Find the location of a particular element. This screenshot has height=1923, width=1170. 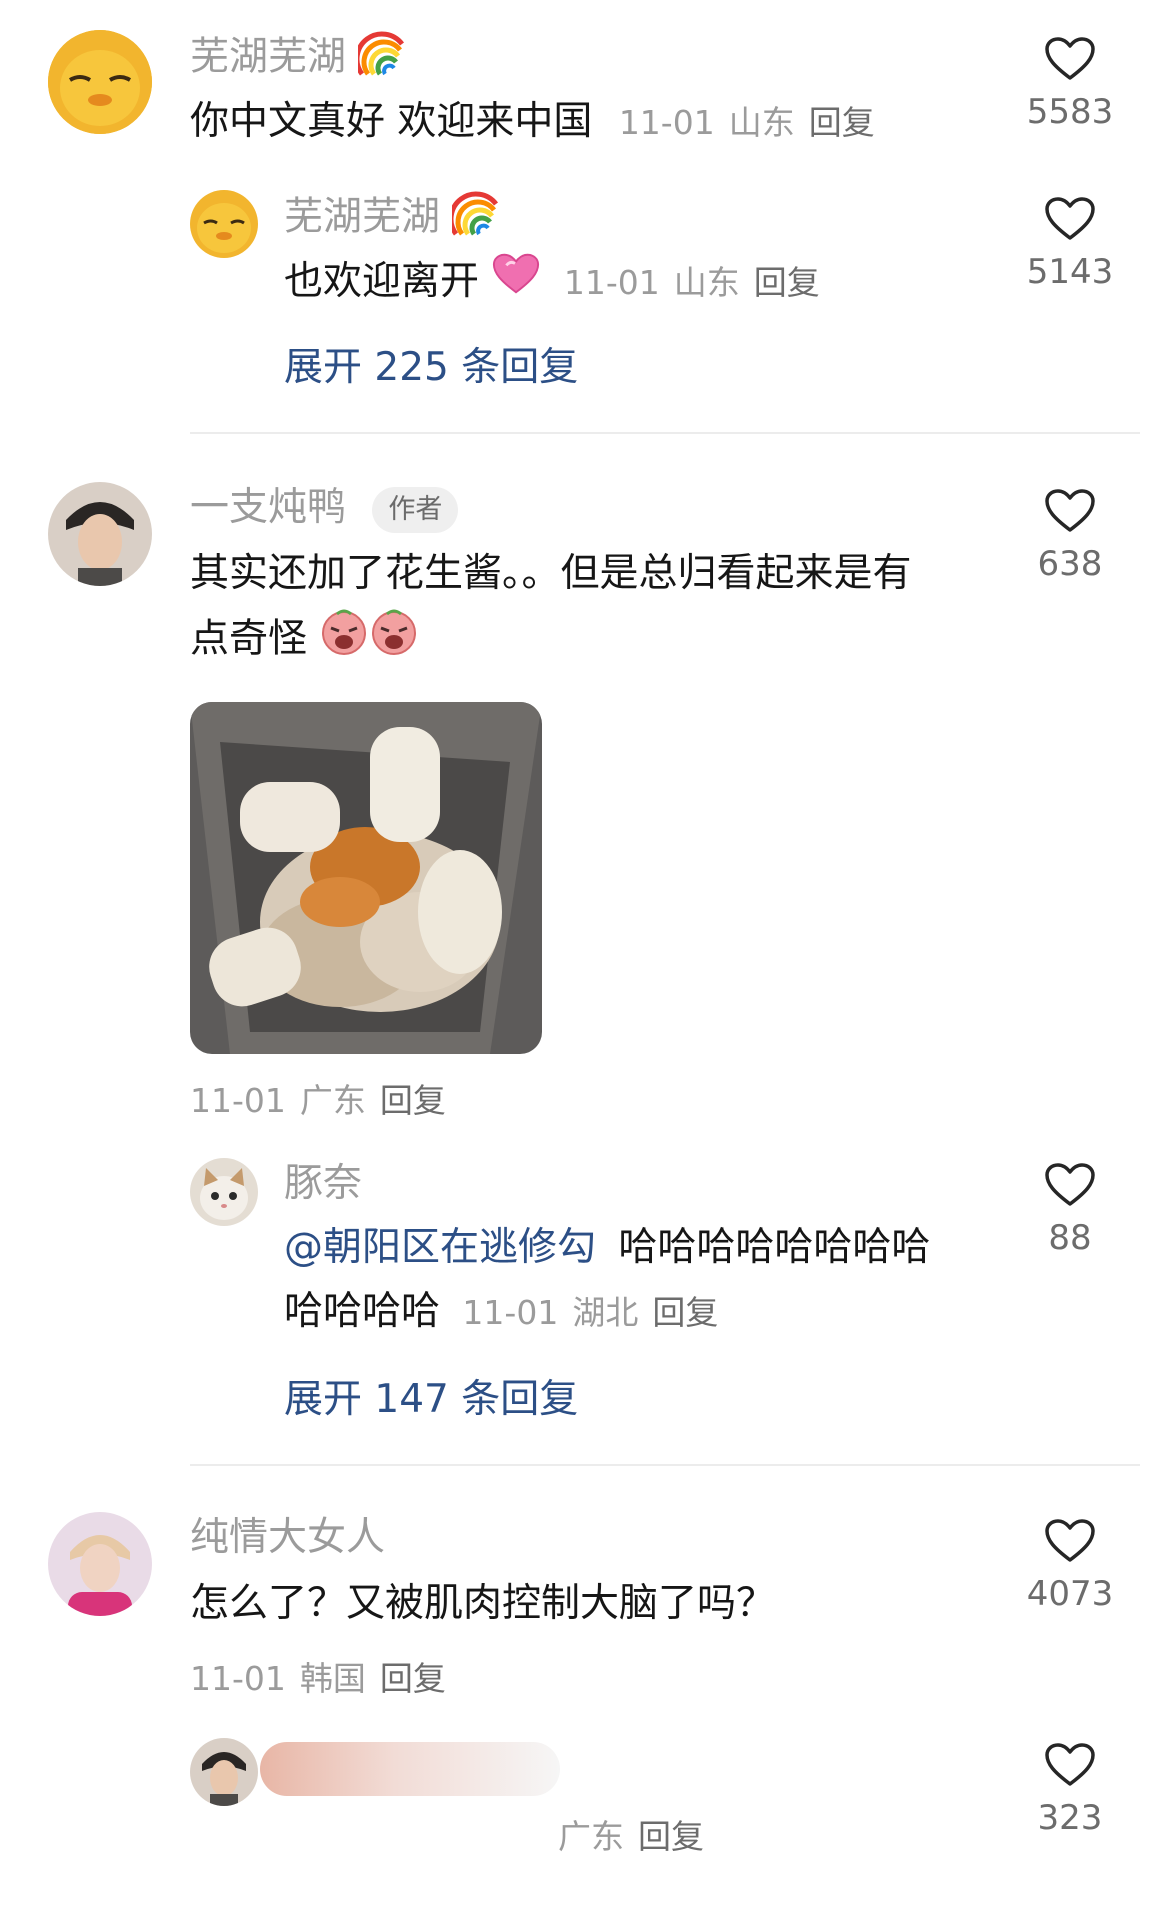

cat-avatar-image is located at coordinates (224, 1192).